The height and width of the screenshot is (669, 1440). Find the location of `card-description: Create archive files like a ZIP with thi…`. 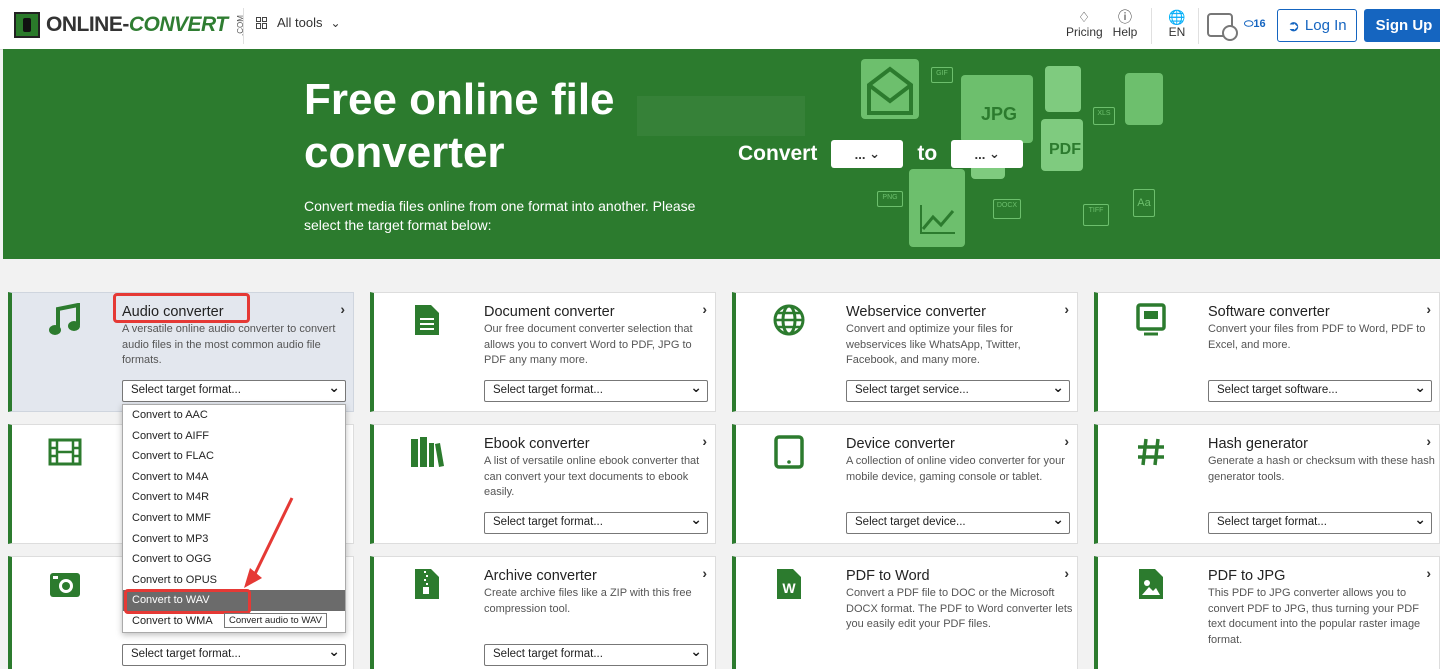

card-description: Create archive files like a ZIP with thi… is located at coordinates (588, 601).